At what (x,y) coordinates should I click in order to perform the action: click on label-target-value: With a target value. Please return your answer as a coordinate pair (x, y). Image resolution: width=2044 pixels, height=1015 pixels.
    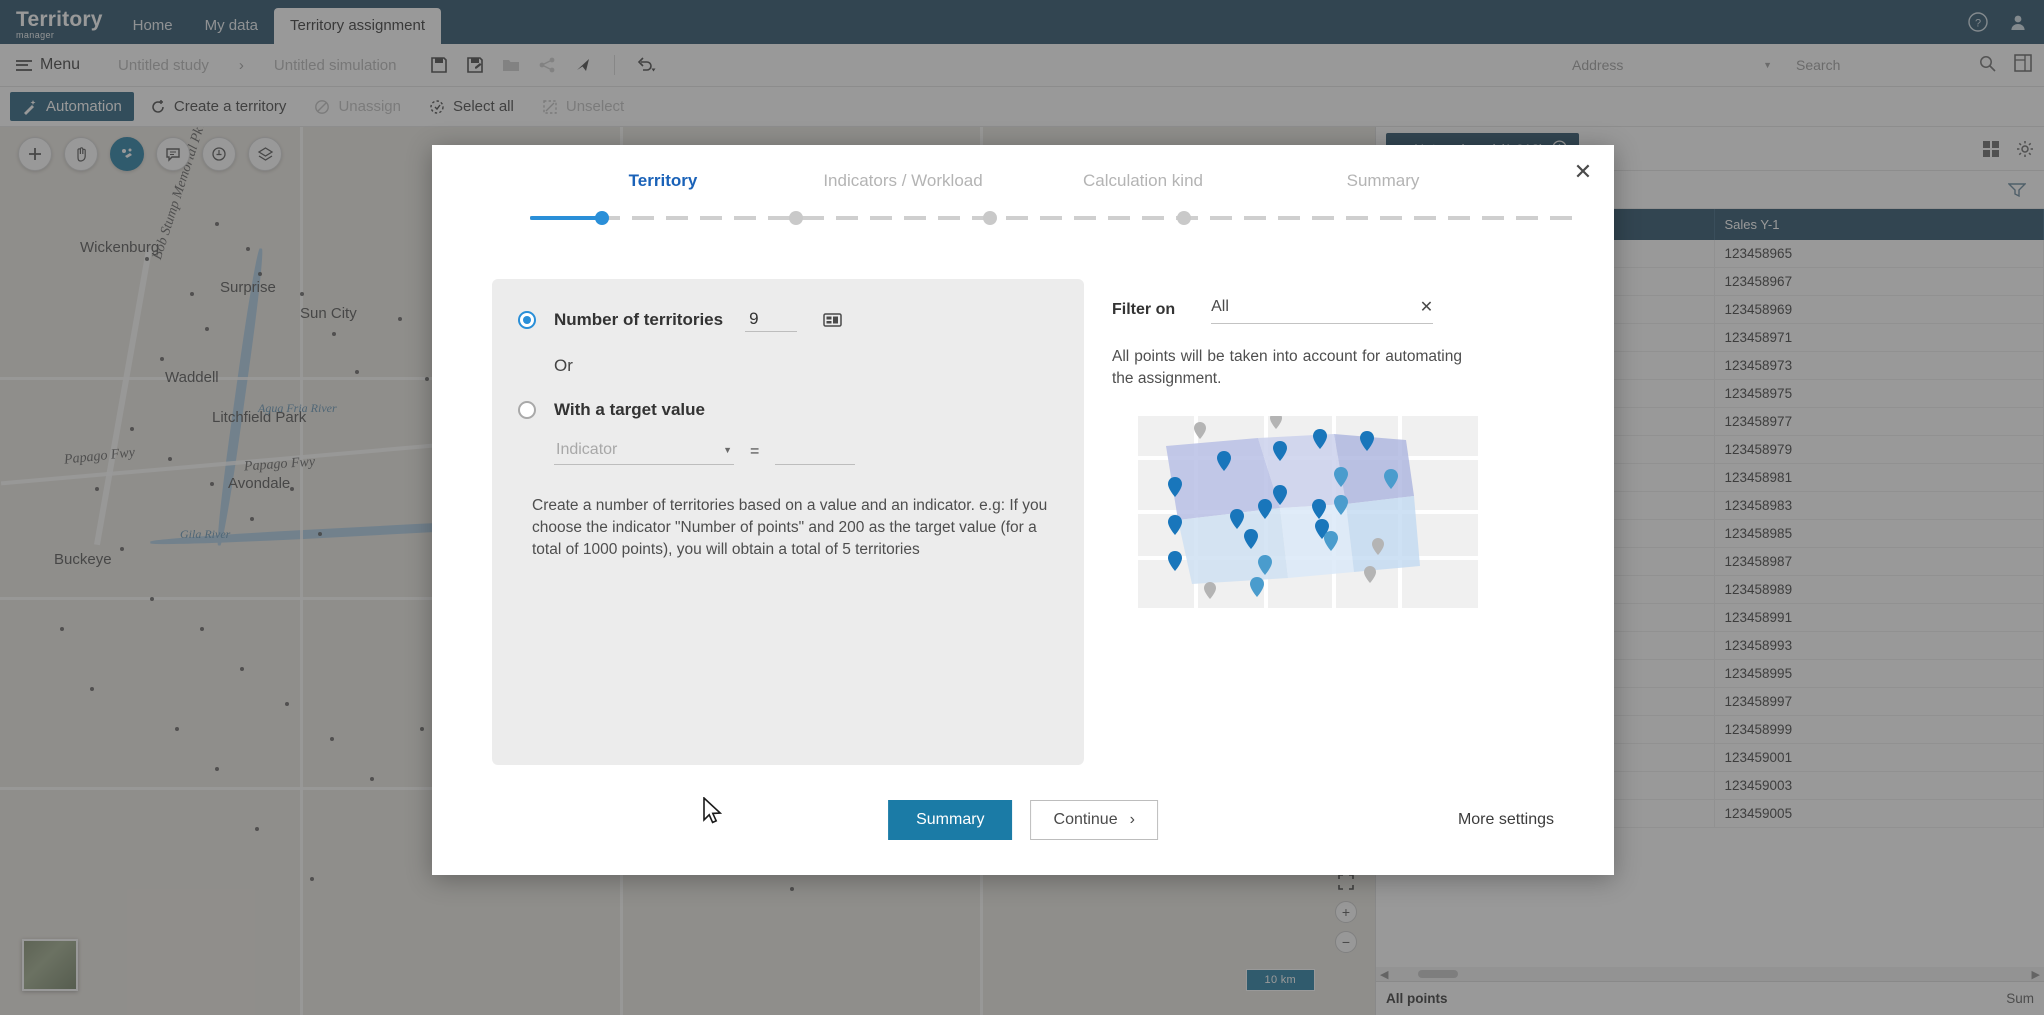
    Looking at the image, I should click on (629, 409).